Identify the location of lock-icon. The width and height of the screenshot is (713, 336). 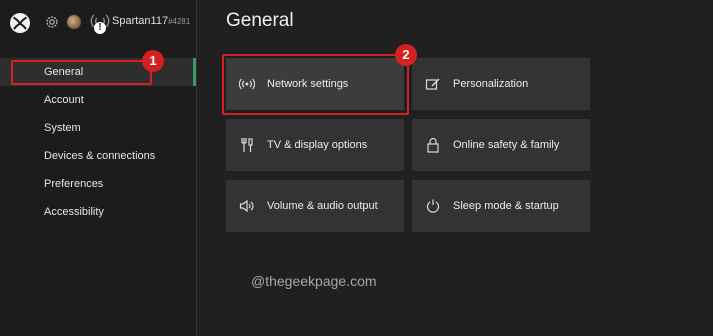
(433, 145).